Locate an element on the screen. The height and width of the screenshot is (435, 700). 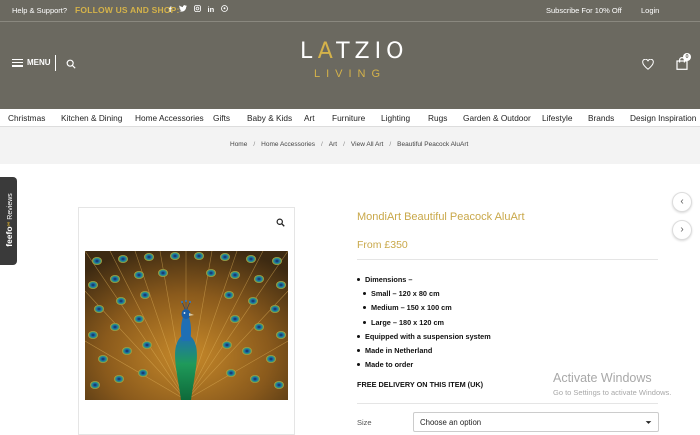
zoom-magnifier-icon is located at coordinates (280, 222).